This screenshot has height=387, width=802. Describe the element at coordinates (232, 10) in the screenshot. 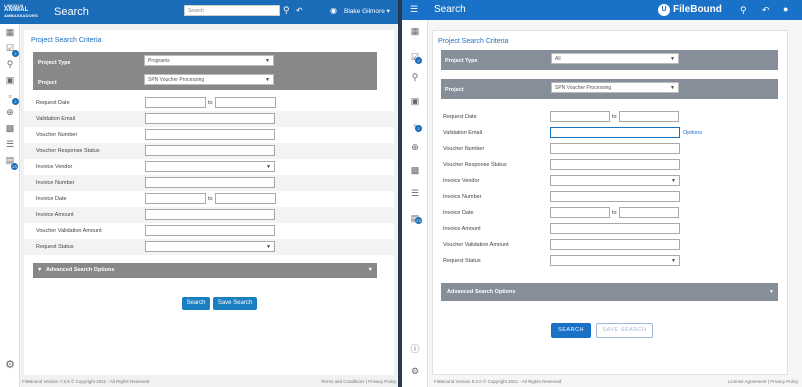

I see `search-input: Search` at that location.